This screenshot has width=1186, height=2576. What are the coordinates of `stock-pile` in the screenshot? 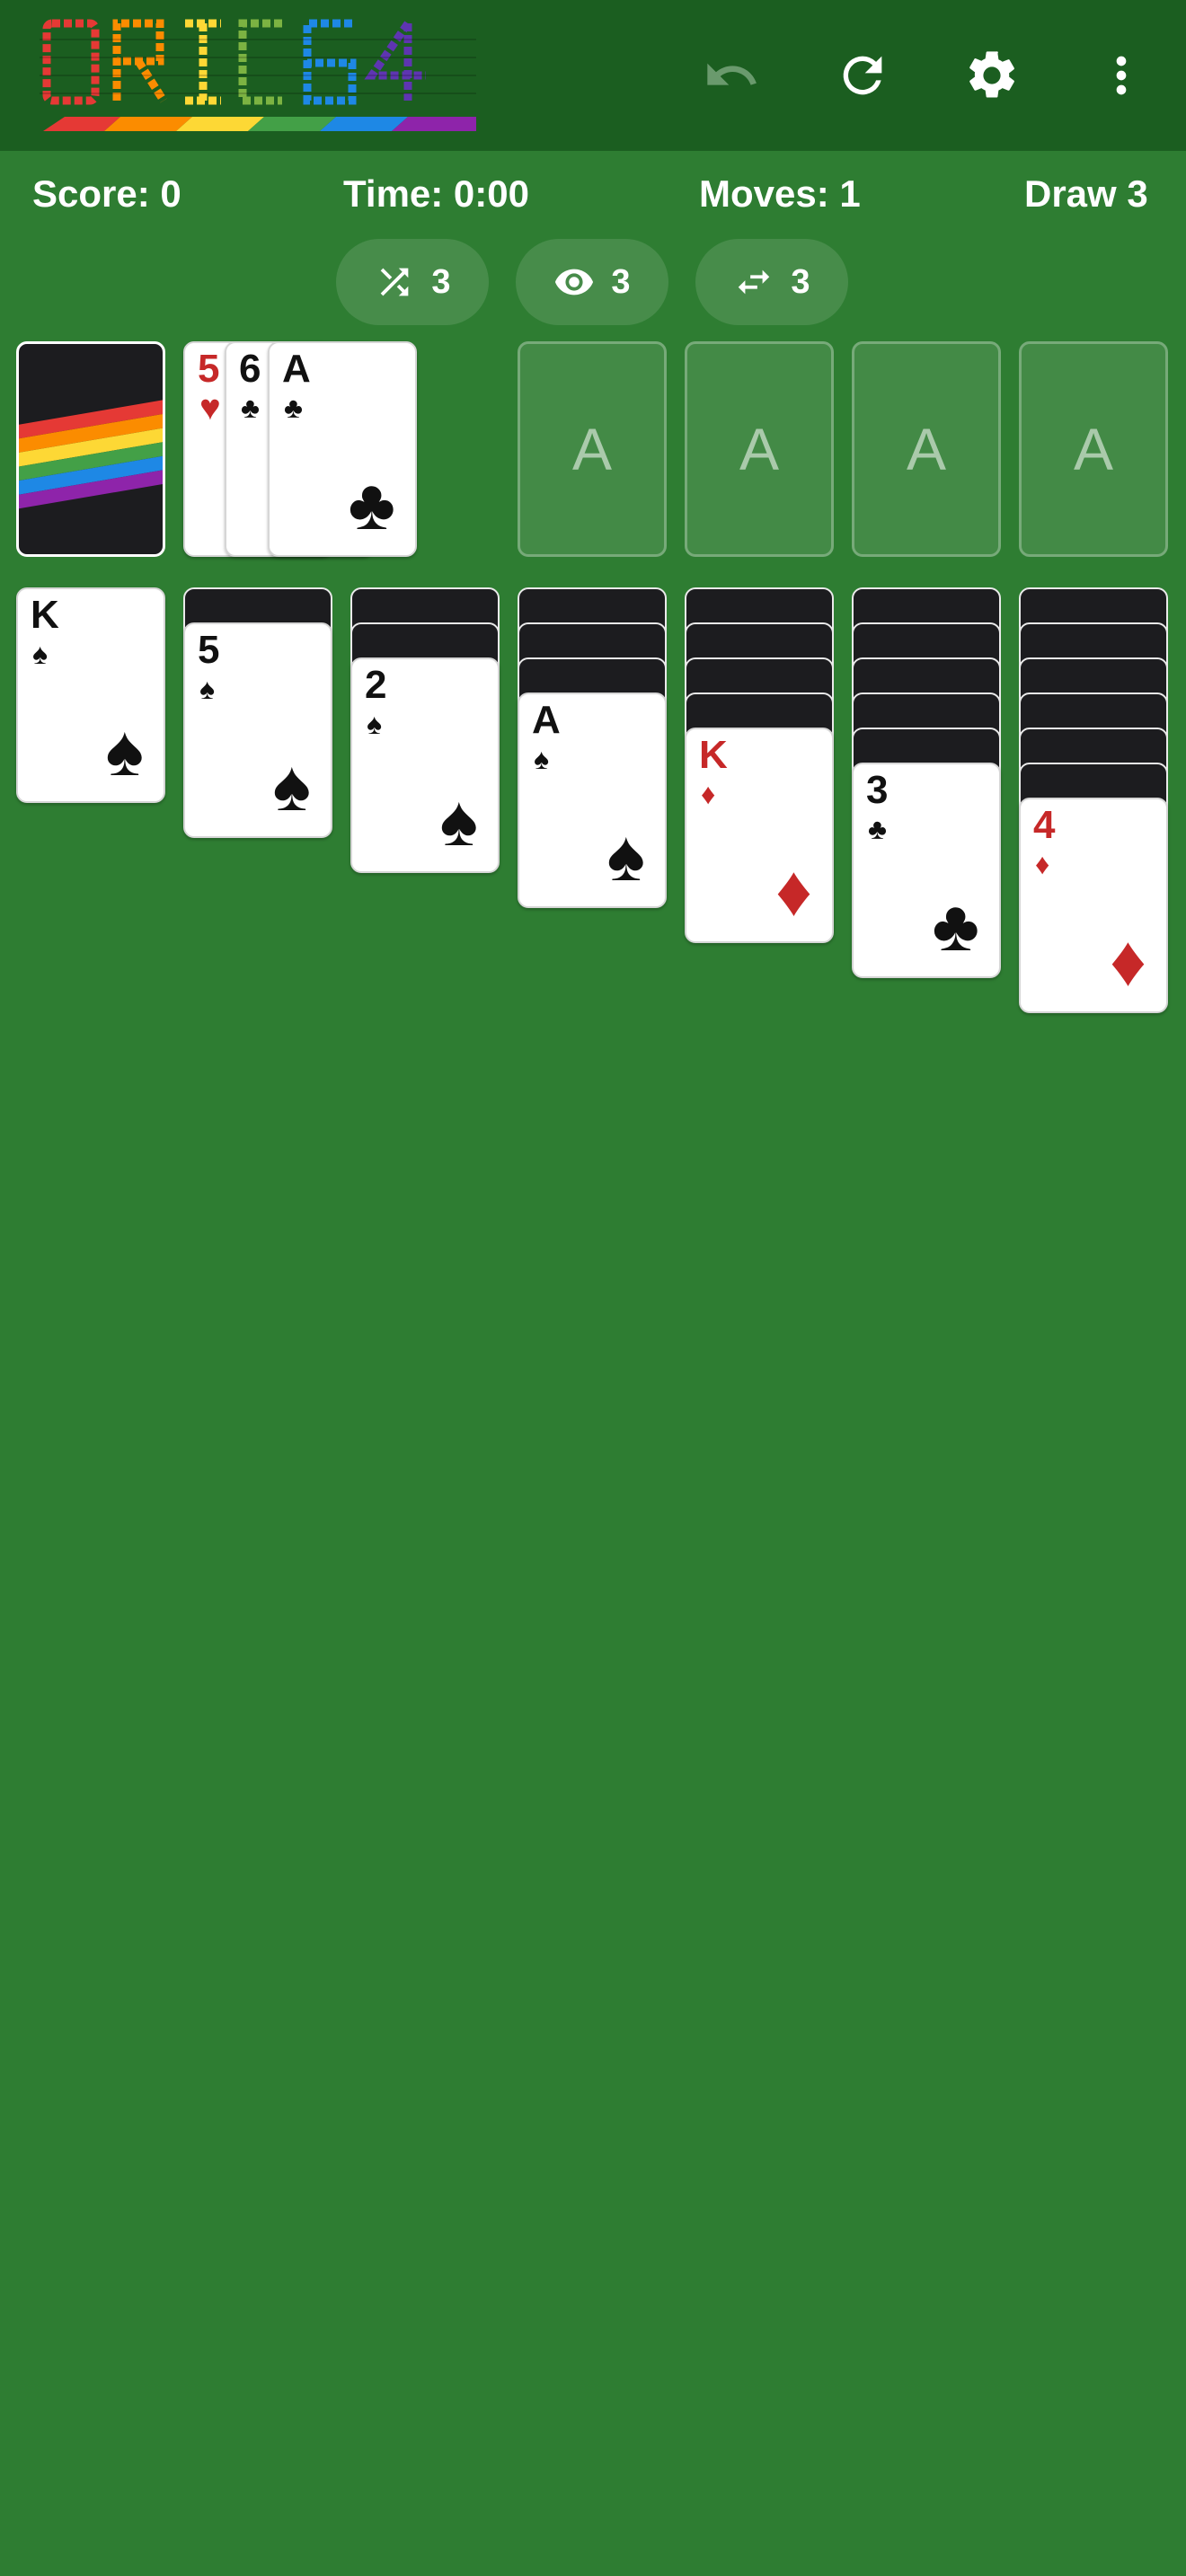 It's located at (90, 449).